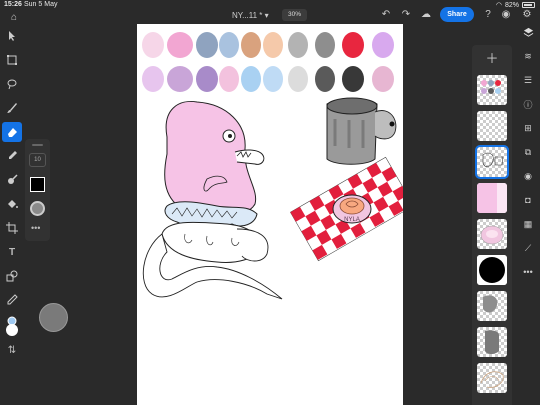 The image size is (540, 405). I want to click on eyedropper-icon, so click(12, 300).